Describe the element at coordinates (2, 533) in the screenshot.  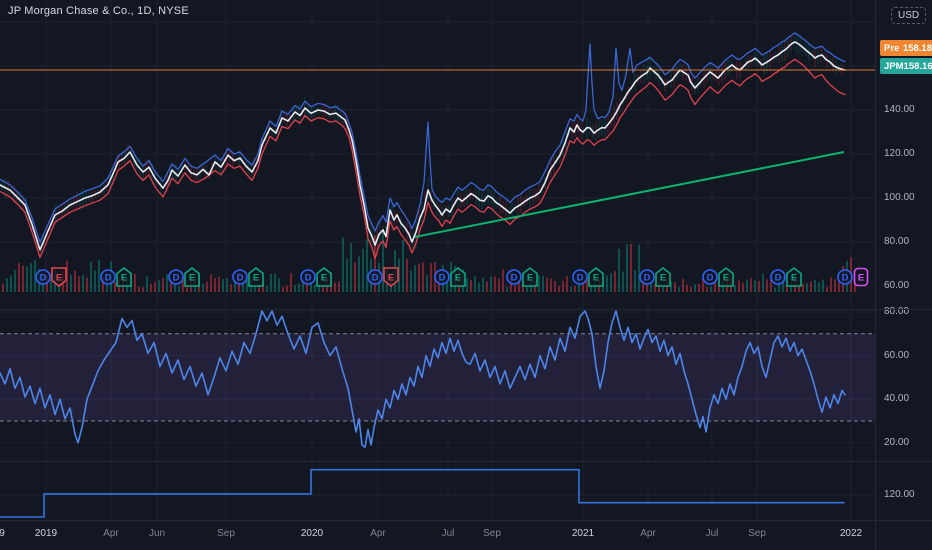
I see `time-axis-label: 9` at that location.